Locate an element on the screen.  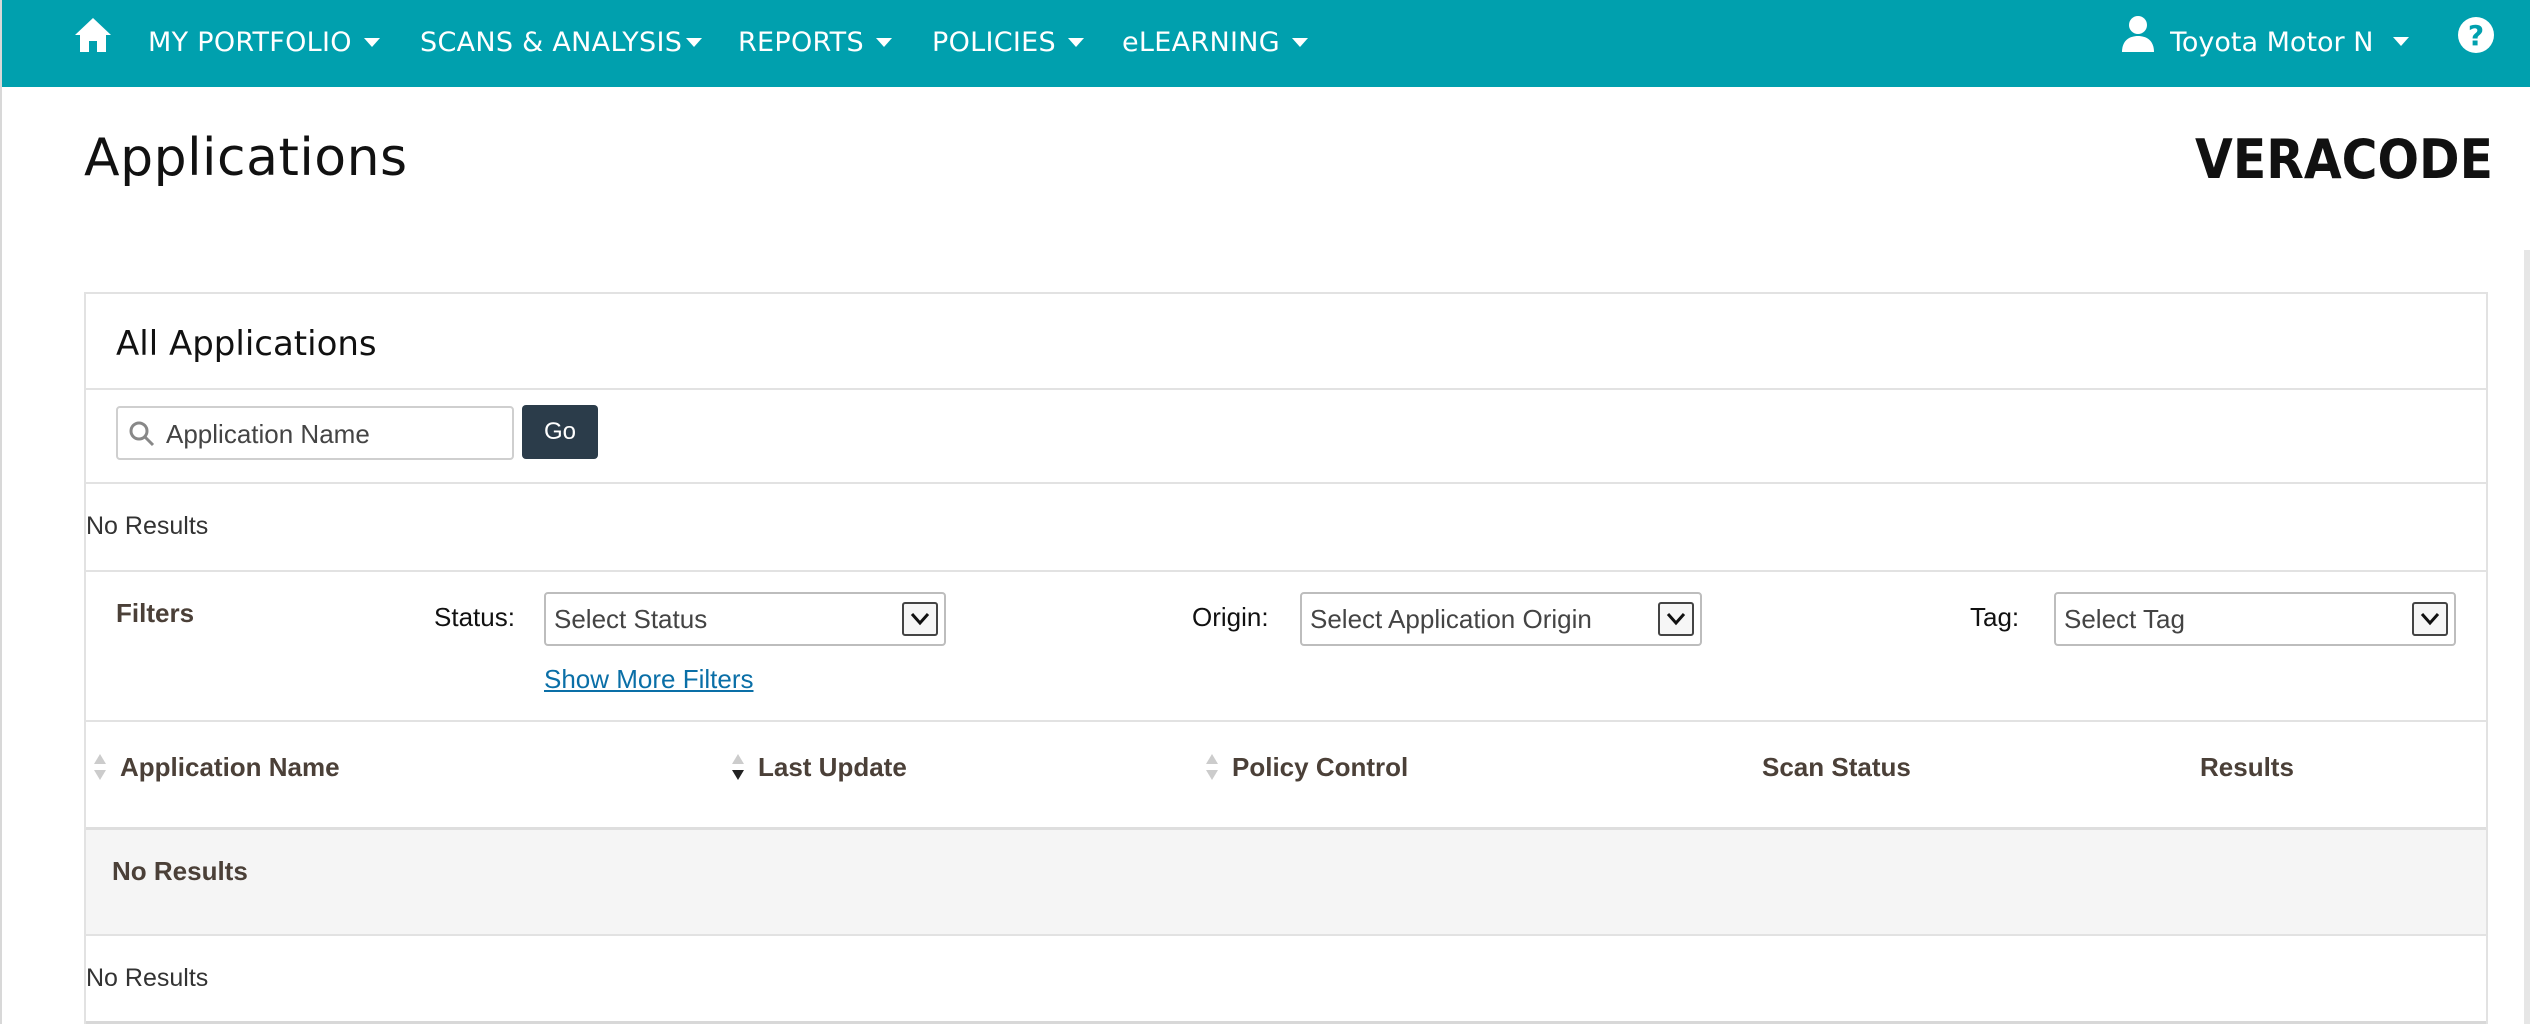
vertical-scrollbar is located at coordinates (2527, 637).